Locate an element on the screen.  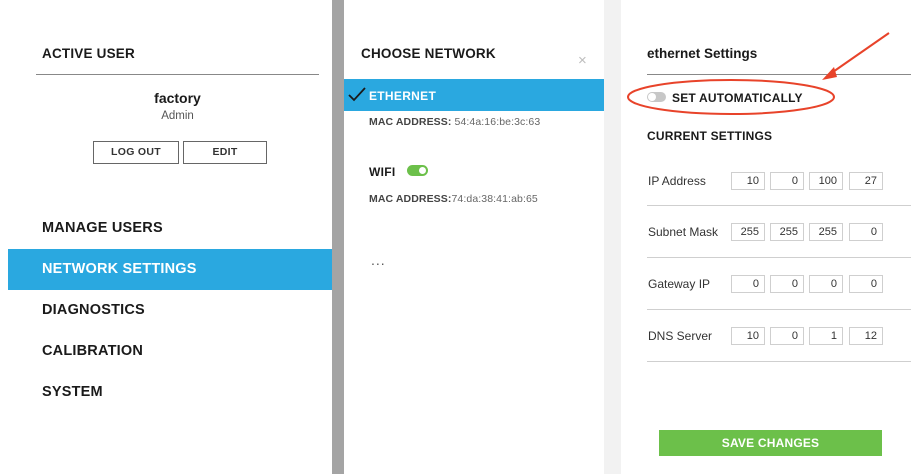
mac-address-value: 74:da:38:41:ab:65 is located at coordinates (494, 199).